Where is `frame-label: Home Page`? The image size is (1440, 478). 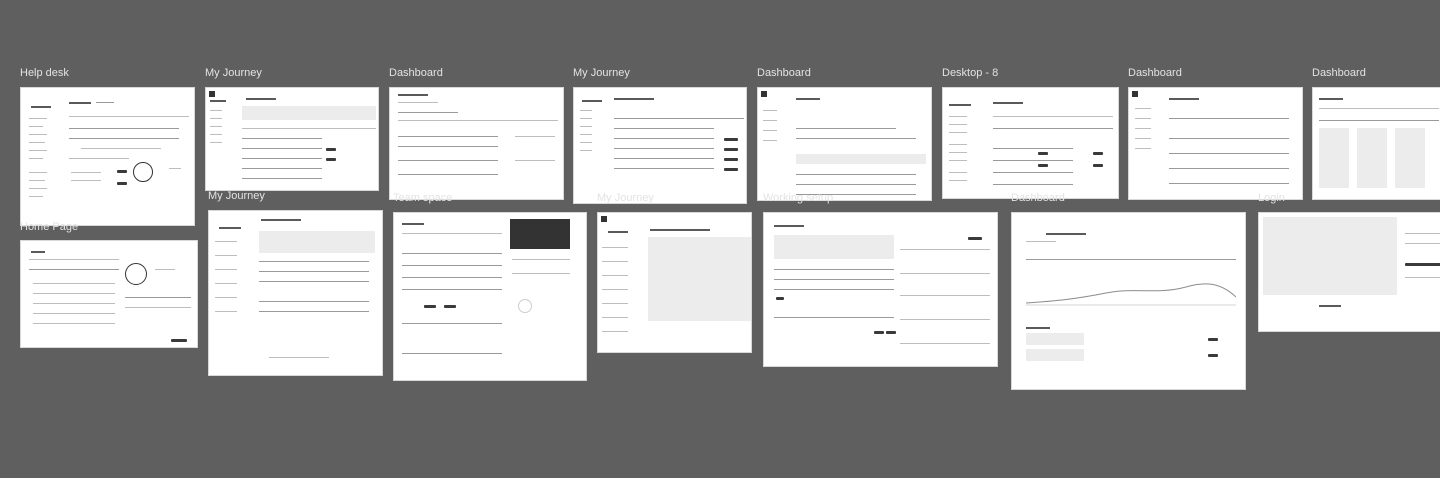 frame-label: Home Page is located at coordinates (49, 227).